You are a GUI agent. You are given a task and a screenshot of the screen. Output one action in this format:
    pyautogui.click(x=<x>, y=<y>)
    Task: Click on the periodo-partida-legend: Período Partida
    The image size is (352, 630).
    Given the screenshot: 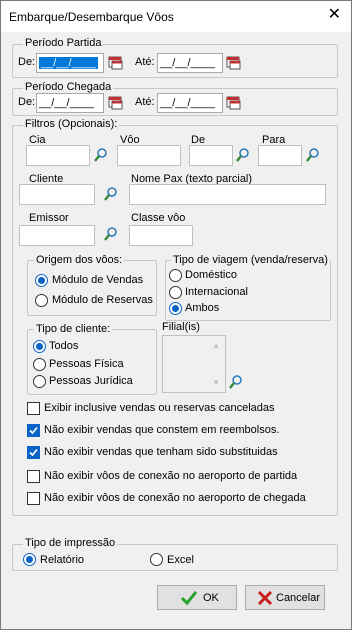 What is the action you would take?
    pyautogui.click(x=63, y=43)
    